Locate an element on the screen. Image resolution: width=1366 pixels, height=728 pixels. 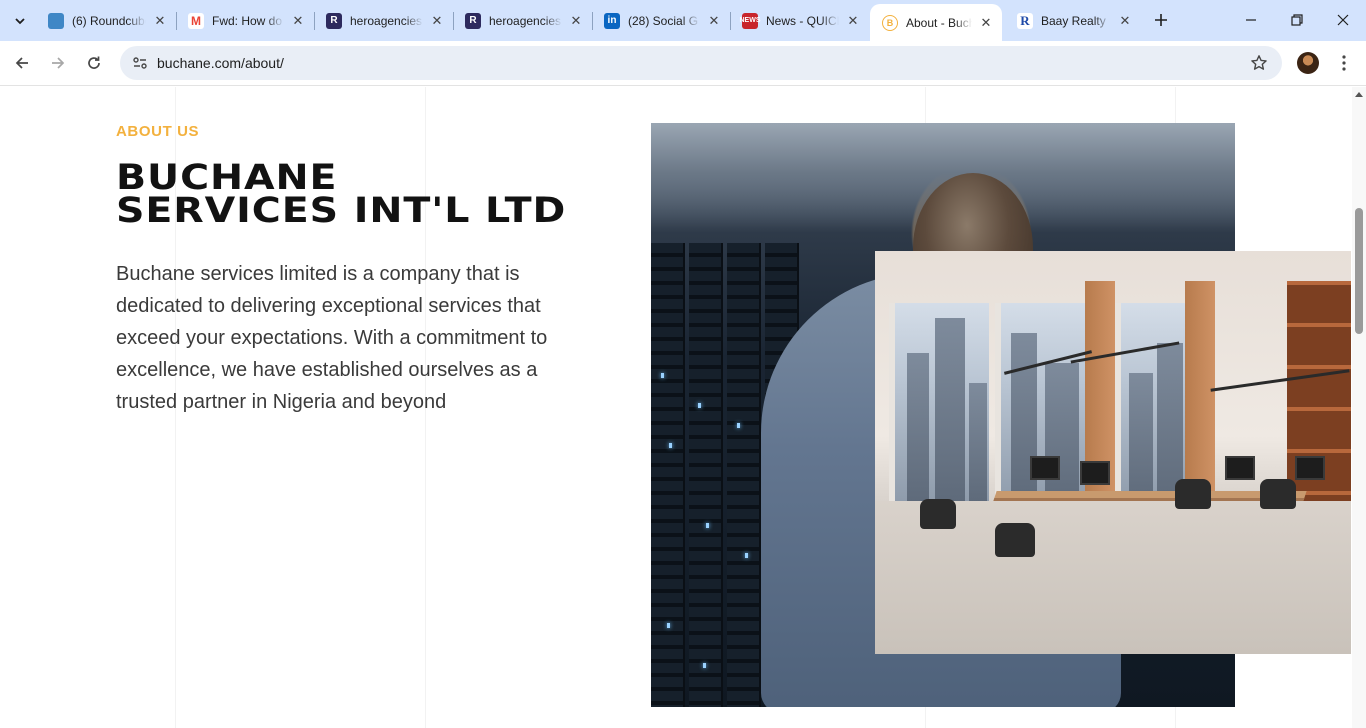
browser-tab: in (28) Social G ✕ is located at coordinates (661, 20).